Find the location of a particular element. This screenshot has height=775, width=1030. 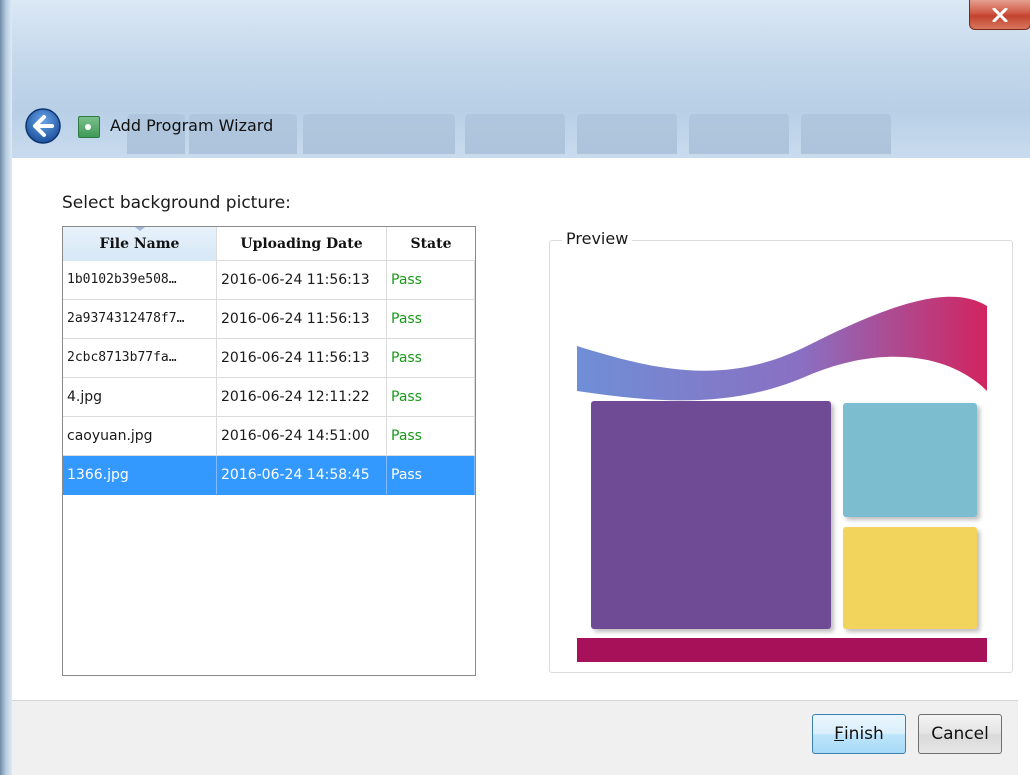

table-row: 2cbc8713b77fa… 2016-06-24 11:56:13 Pass is located at coordinates (269, 358).